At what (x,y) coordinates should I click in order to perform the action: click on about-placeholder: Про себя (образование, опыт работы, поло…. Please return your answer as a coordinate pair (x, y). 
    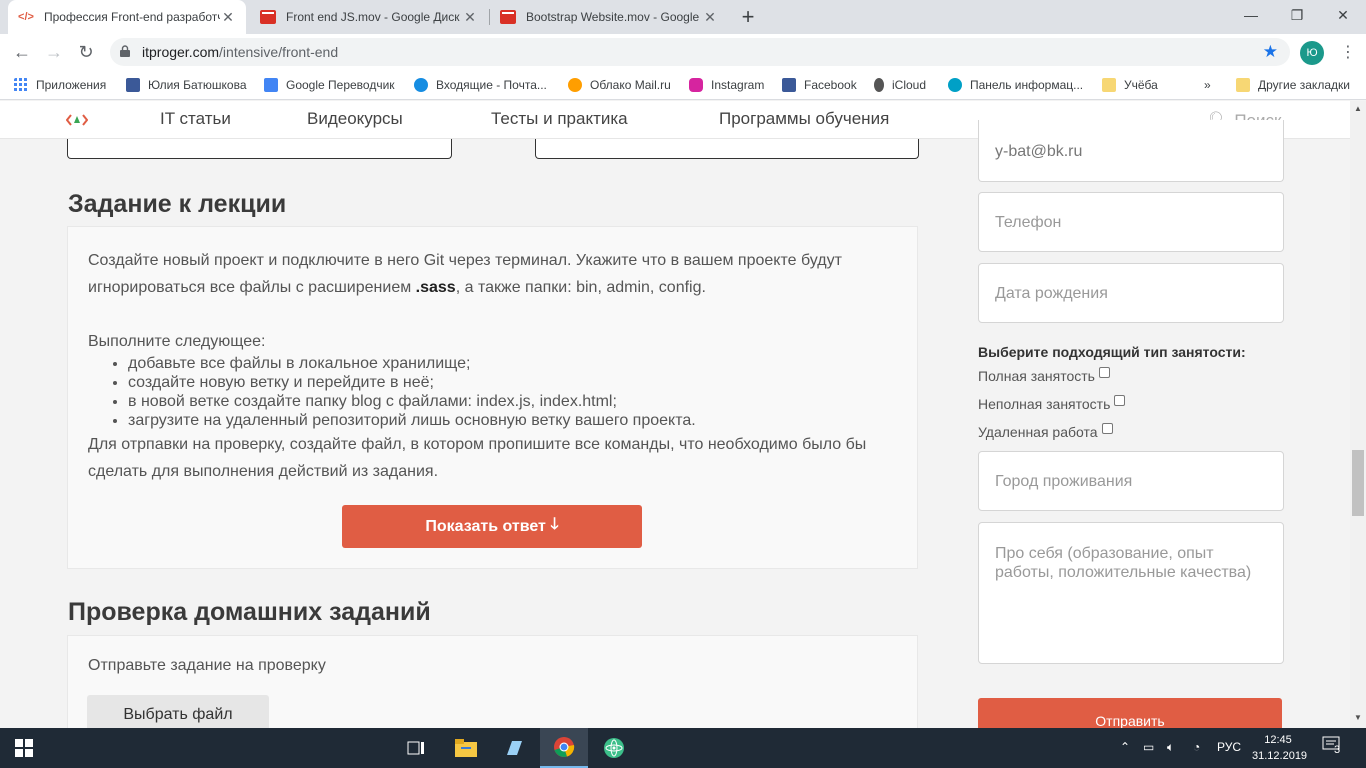
    Looking at the image, I should click on (1123, 563).